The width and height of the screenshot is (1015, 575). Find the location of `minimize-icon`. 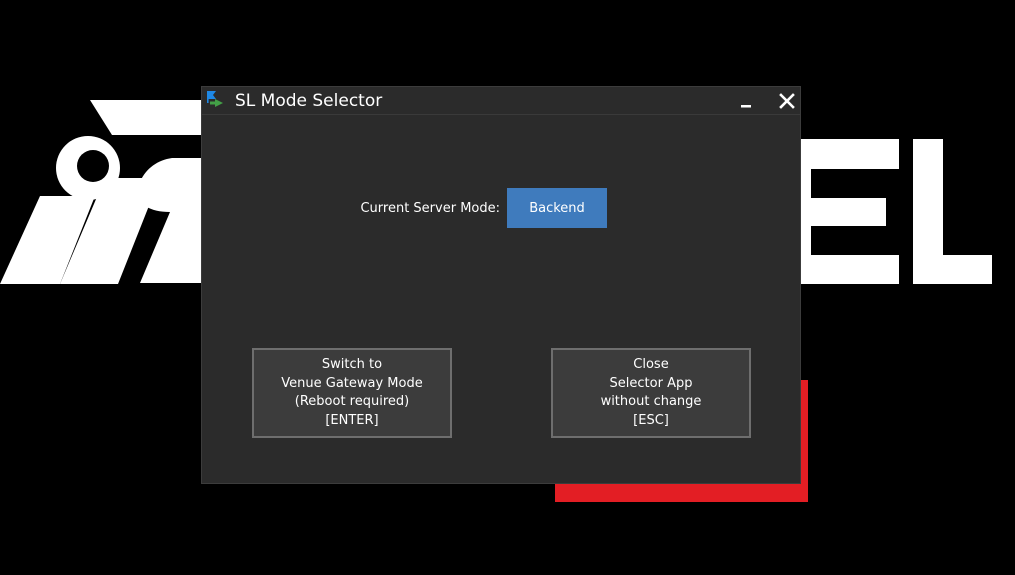

minimize-icon is located at coordinates (746, 106).